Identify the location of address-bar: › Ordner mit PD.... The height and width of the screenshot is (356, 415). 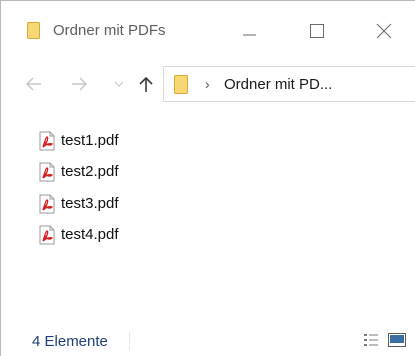
(289, 84).